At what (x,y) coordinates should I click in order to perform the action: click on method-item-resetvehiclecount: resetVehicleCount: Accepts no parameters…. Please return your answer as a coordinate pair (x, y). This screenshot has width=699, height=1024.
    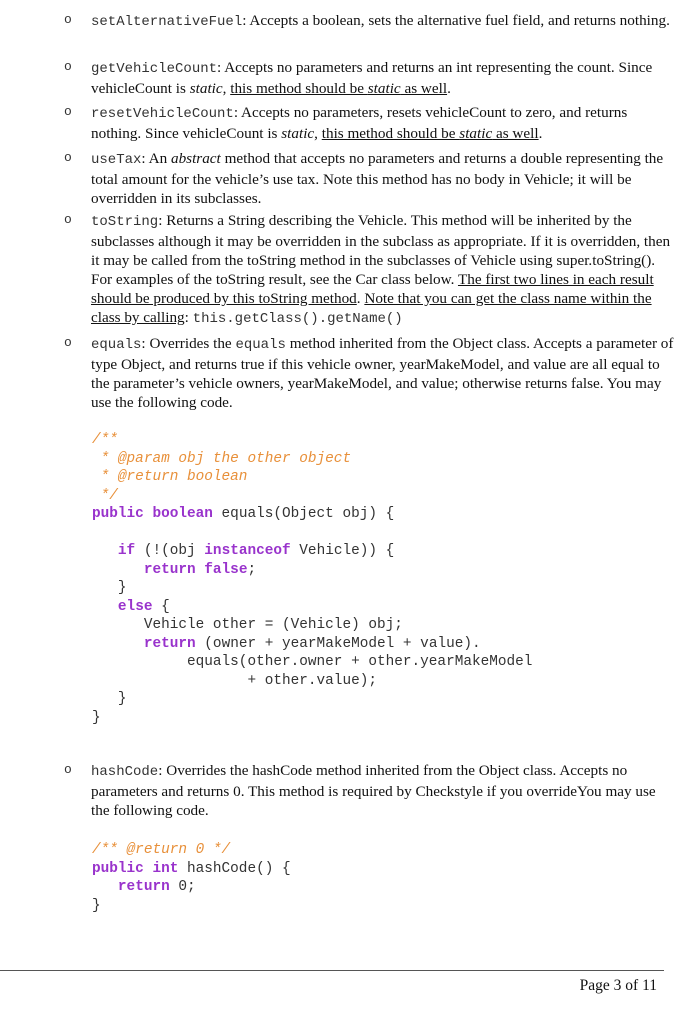
    Looking at the image, I should click on (383, 123).